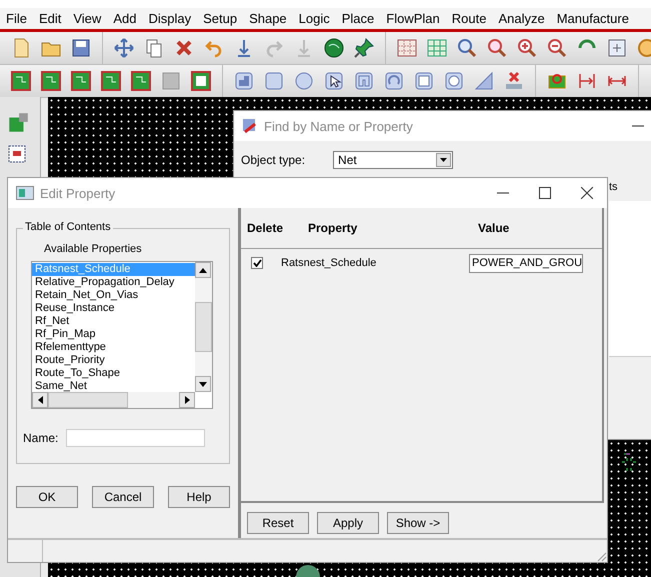 The image size is (651, 577). I want to click on dialog-button: OK, so click(47, 497).